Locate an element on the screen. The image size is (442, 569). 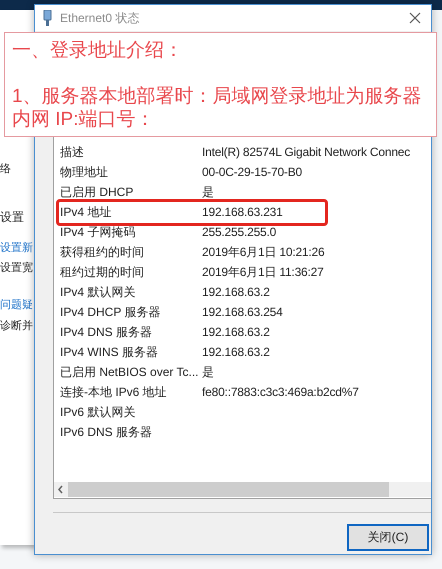
sidebar-text: 设置 is located at coordinates (12, 217).